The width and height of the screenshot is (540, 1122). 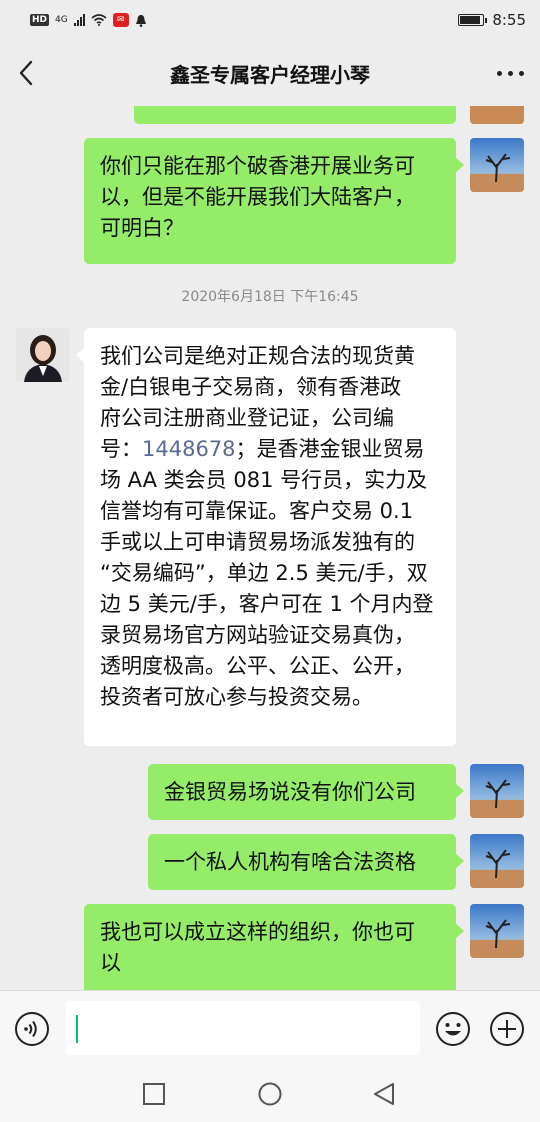 What do you see at coordinates (142, 228) in the screenshot?
I see `message-line: 可明白？` at bounding box center [142, 228].